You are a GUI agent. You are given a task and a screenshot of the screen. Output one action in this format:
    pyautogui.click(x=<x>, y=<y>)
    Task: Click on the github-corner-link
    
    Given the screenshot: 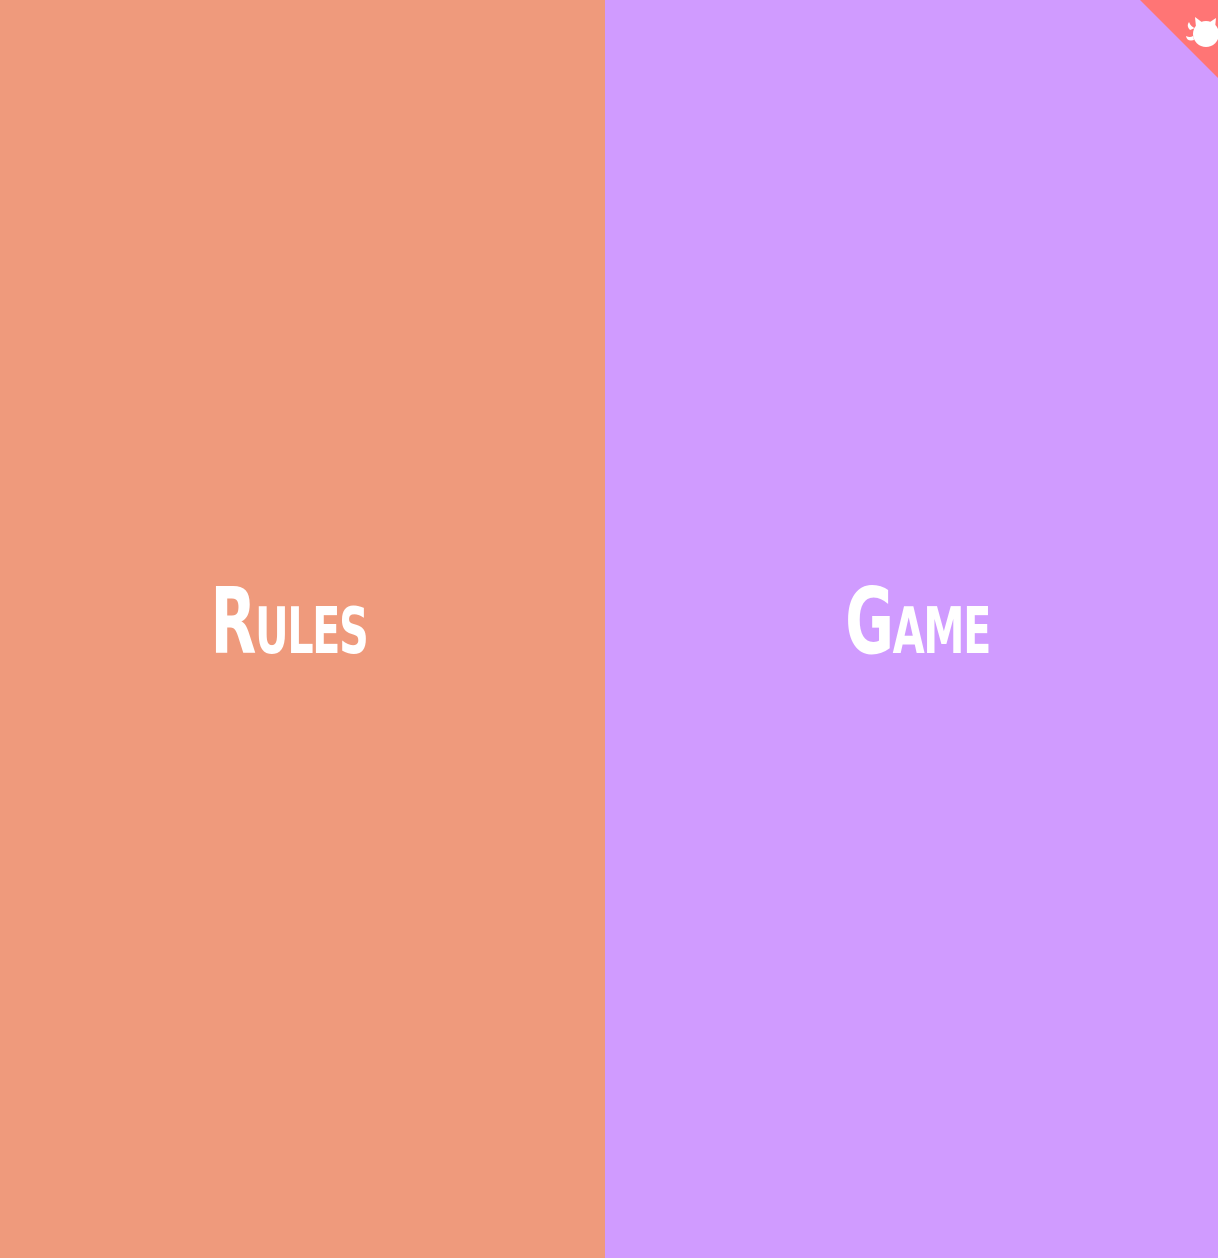 What is the action you would take?
    pyautogui.click(x=1179, y=39)
    